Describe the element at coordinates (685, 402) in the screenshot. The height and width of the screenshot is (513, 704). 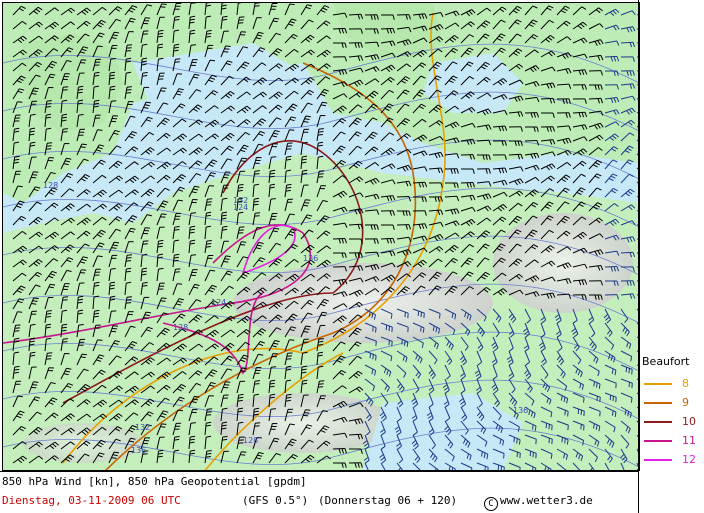
I see `legend-label: 9` at that location.